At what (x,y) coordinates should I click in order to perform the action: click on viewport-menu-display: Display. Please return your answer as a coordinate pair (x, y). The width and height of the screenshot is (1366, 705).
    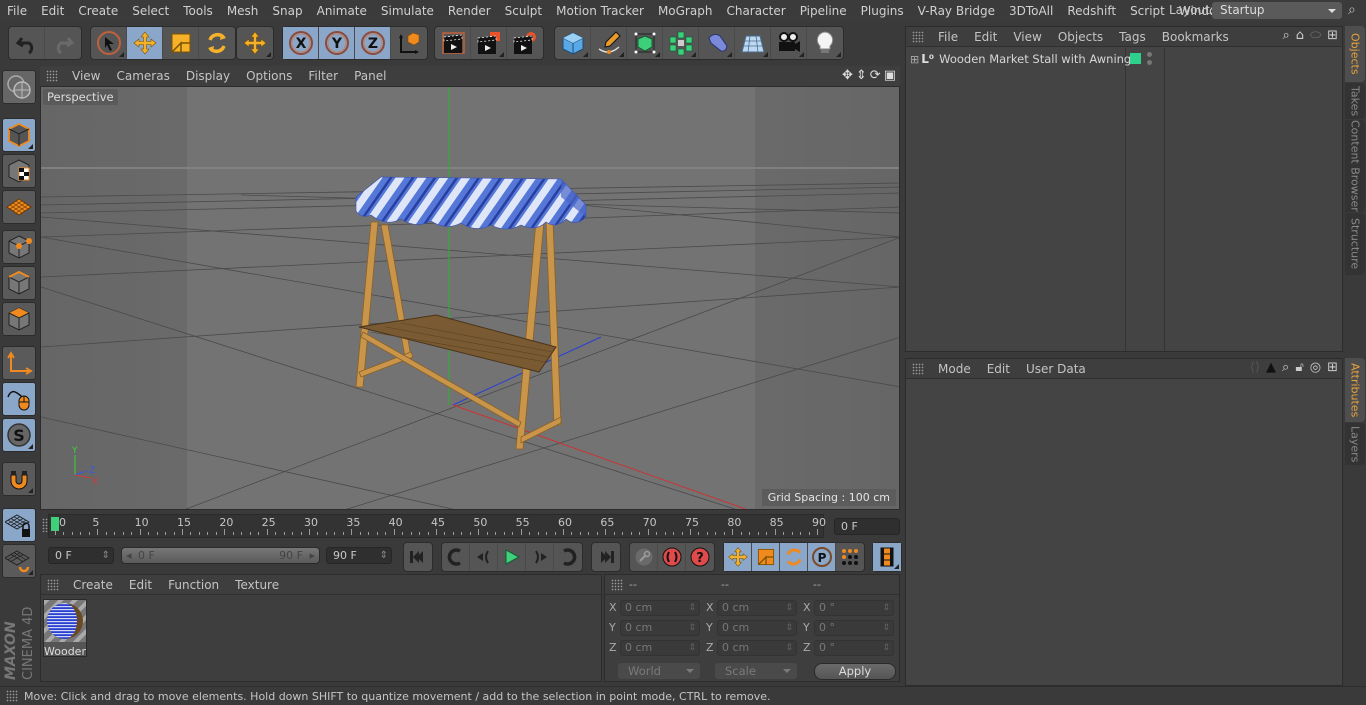
    Looking at the image, I should click on (208, 76).